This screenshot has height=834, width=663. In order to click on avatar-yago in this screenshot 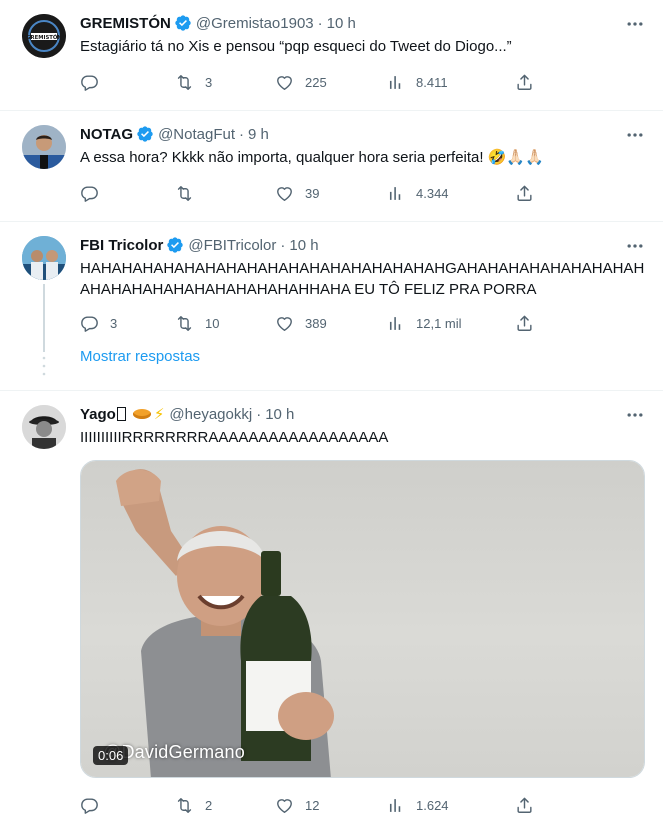, I will do `click(44, 427)`.